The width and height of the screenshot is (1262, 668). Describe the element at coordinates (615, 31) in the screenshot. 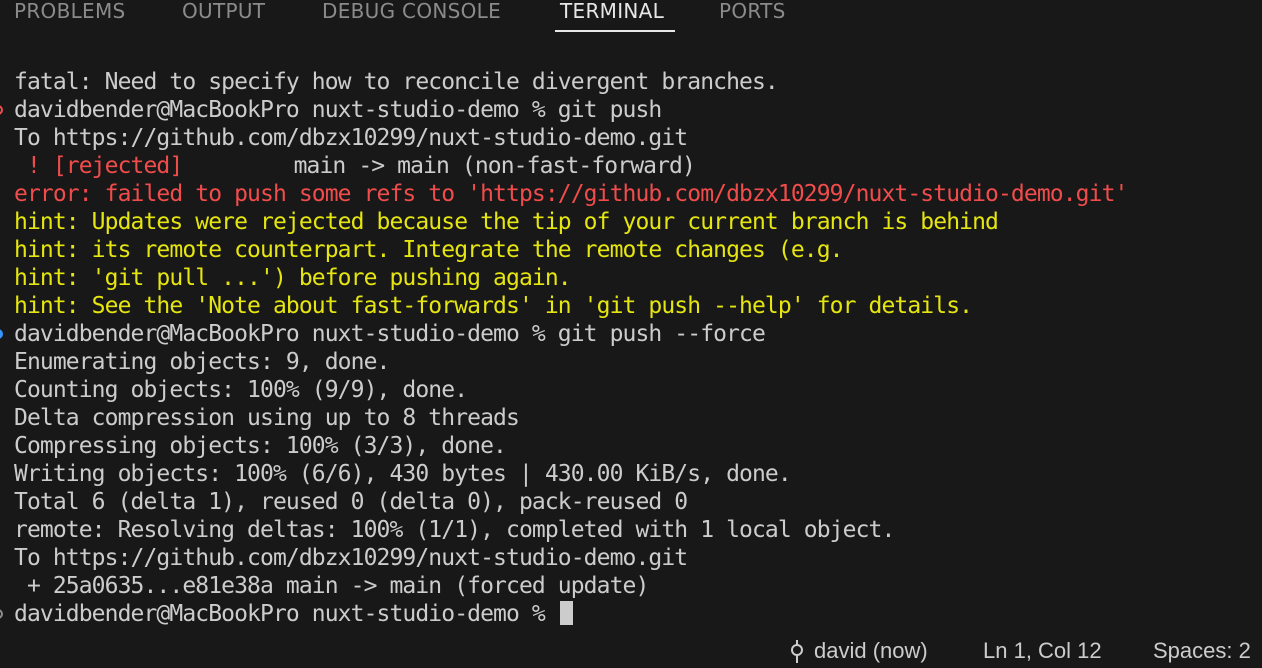

I see `active-tab-indicator` at that location.